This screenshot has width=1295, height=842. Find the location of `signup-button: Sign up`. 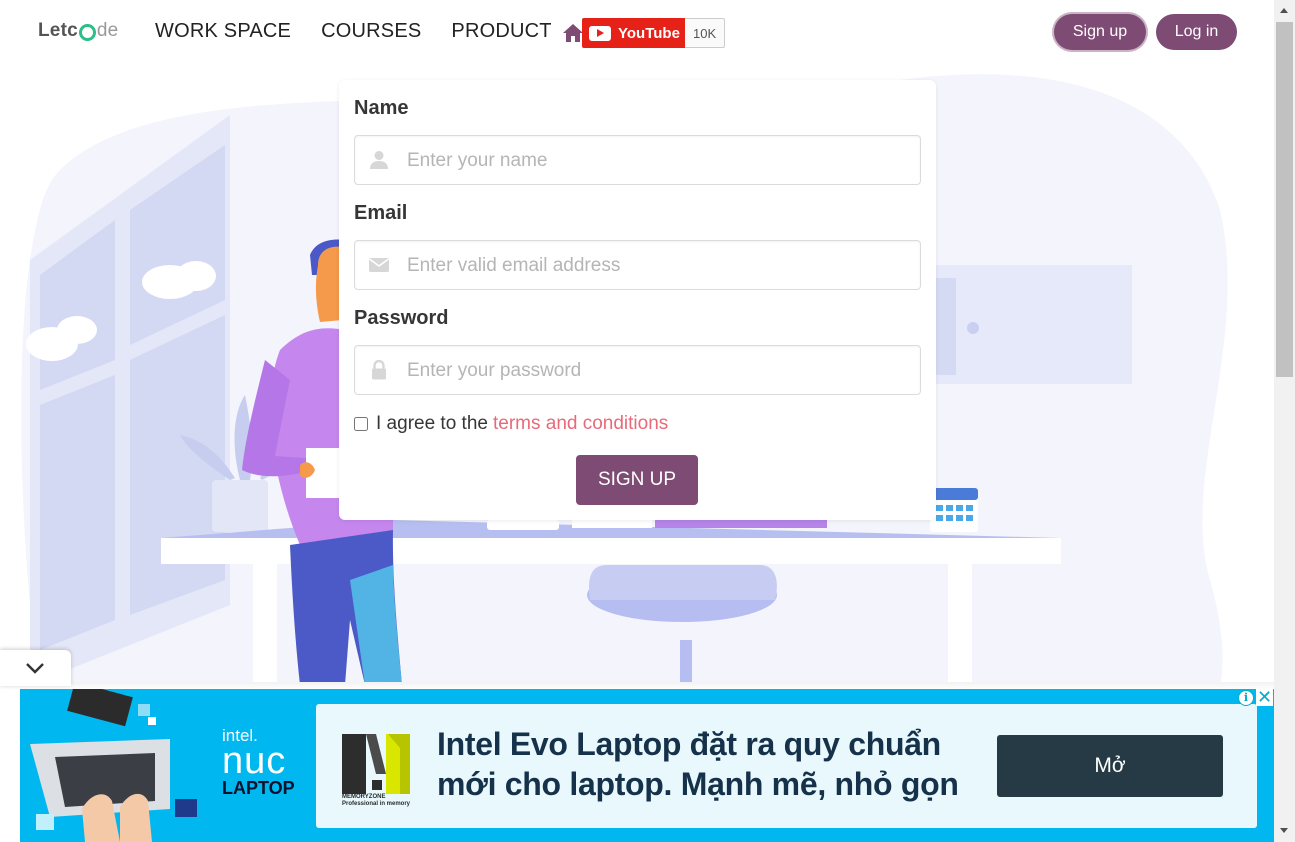

signup-button: Sign up is located at coordinates (1100, 32).